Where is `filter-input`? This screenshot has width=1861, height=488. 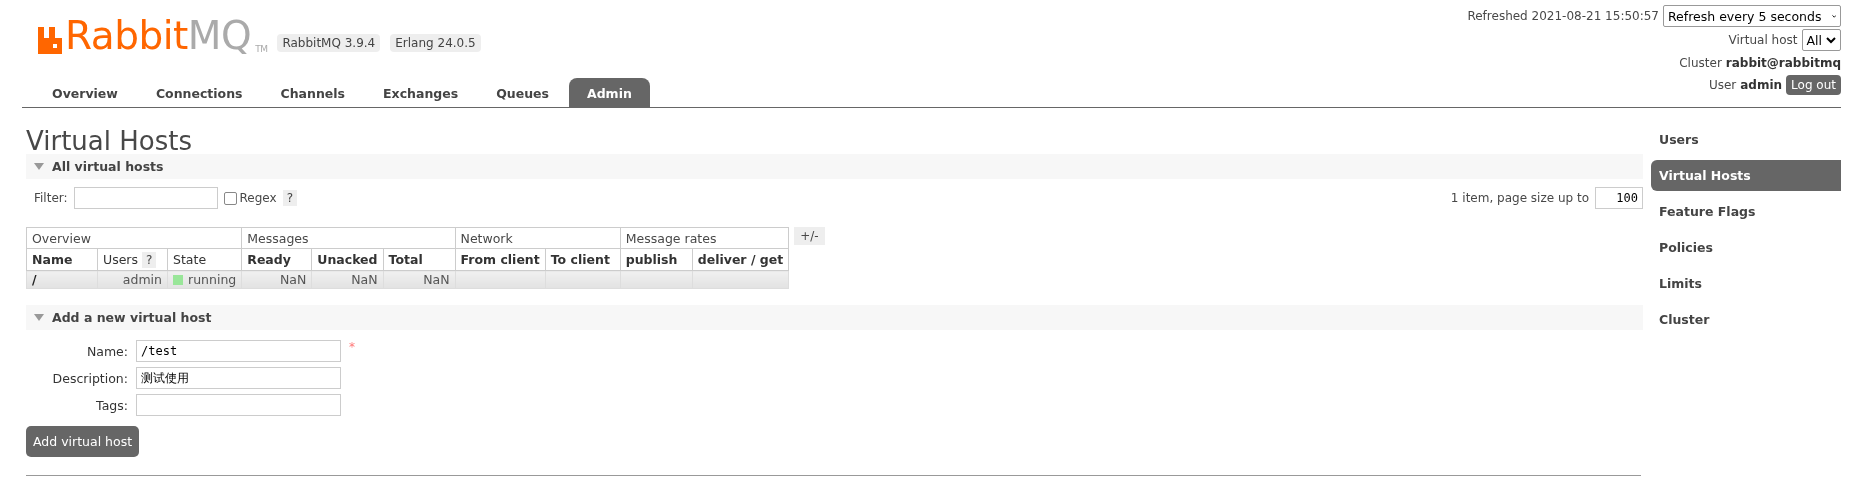 filter-input is located at coordinates (145, 198).